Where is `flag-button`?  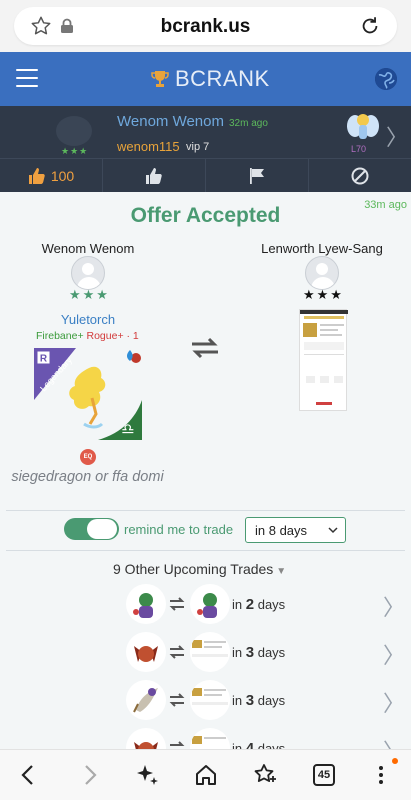
flag-button is located at coordinates (257, 175).